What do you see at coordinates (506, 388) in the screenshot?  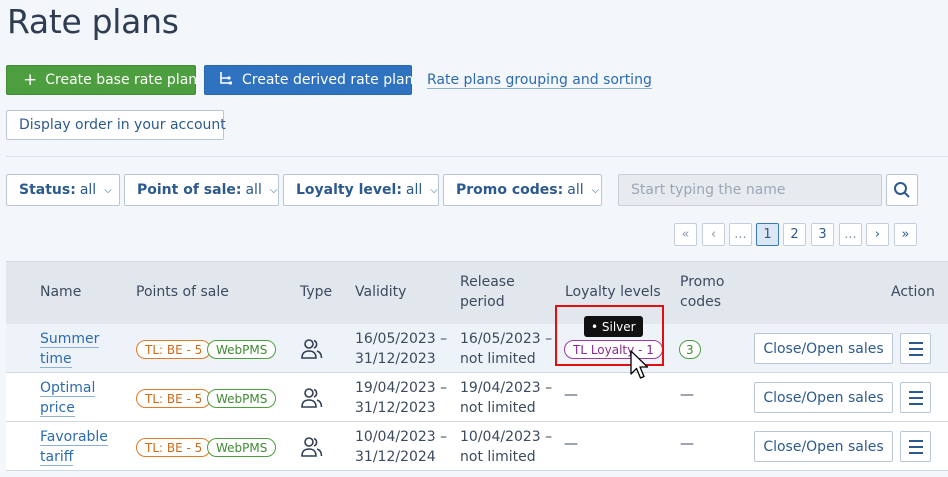 I see `release-start: 19/04/2023 –` at bounding box center [506, 388].